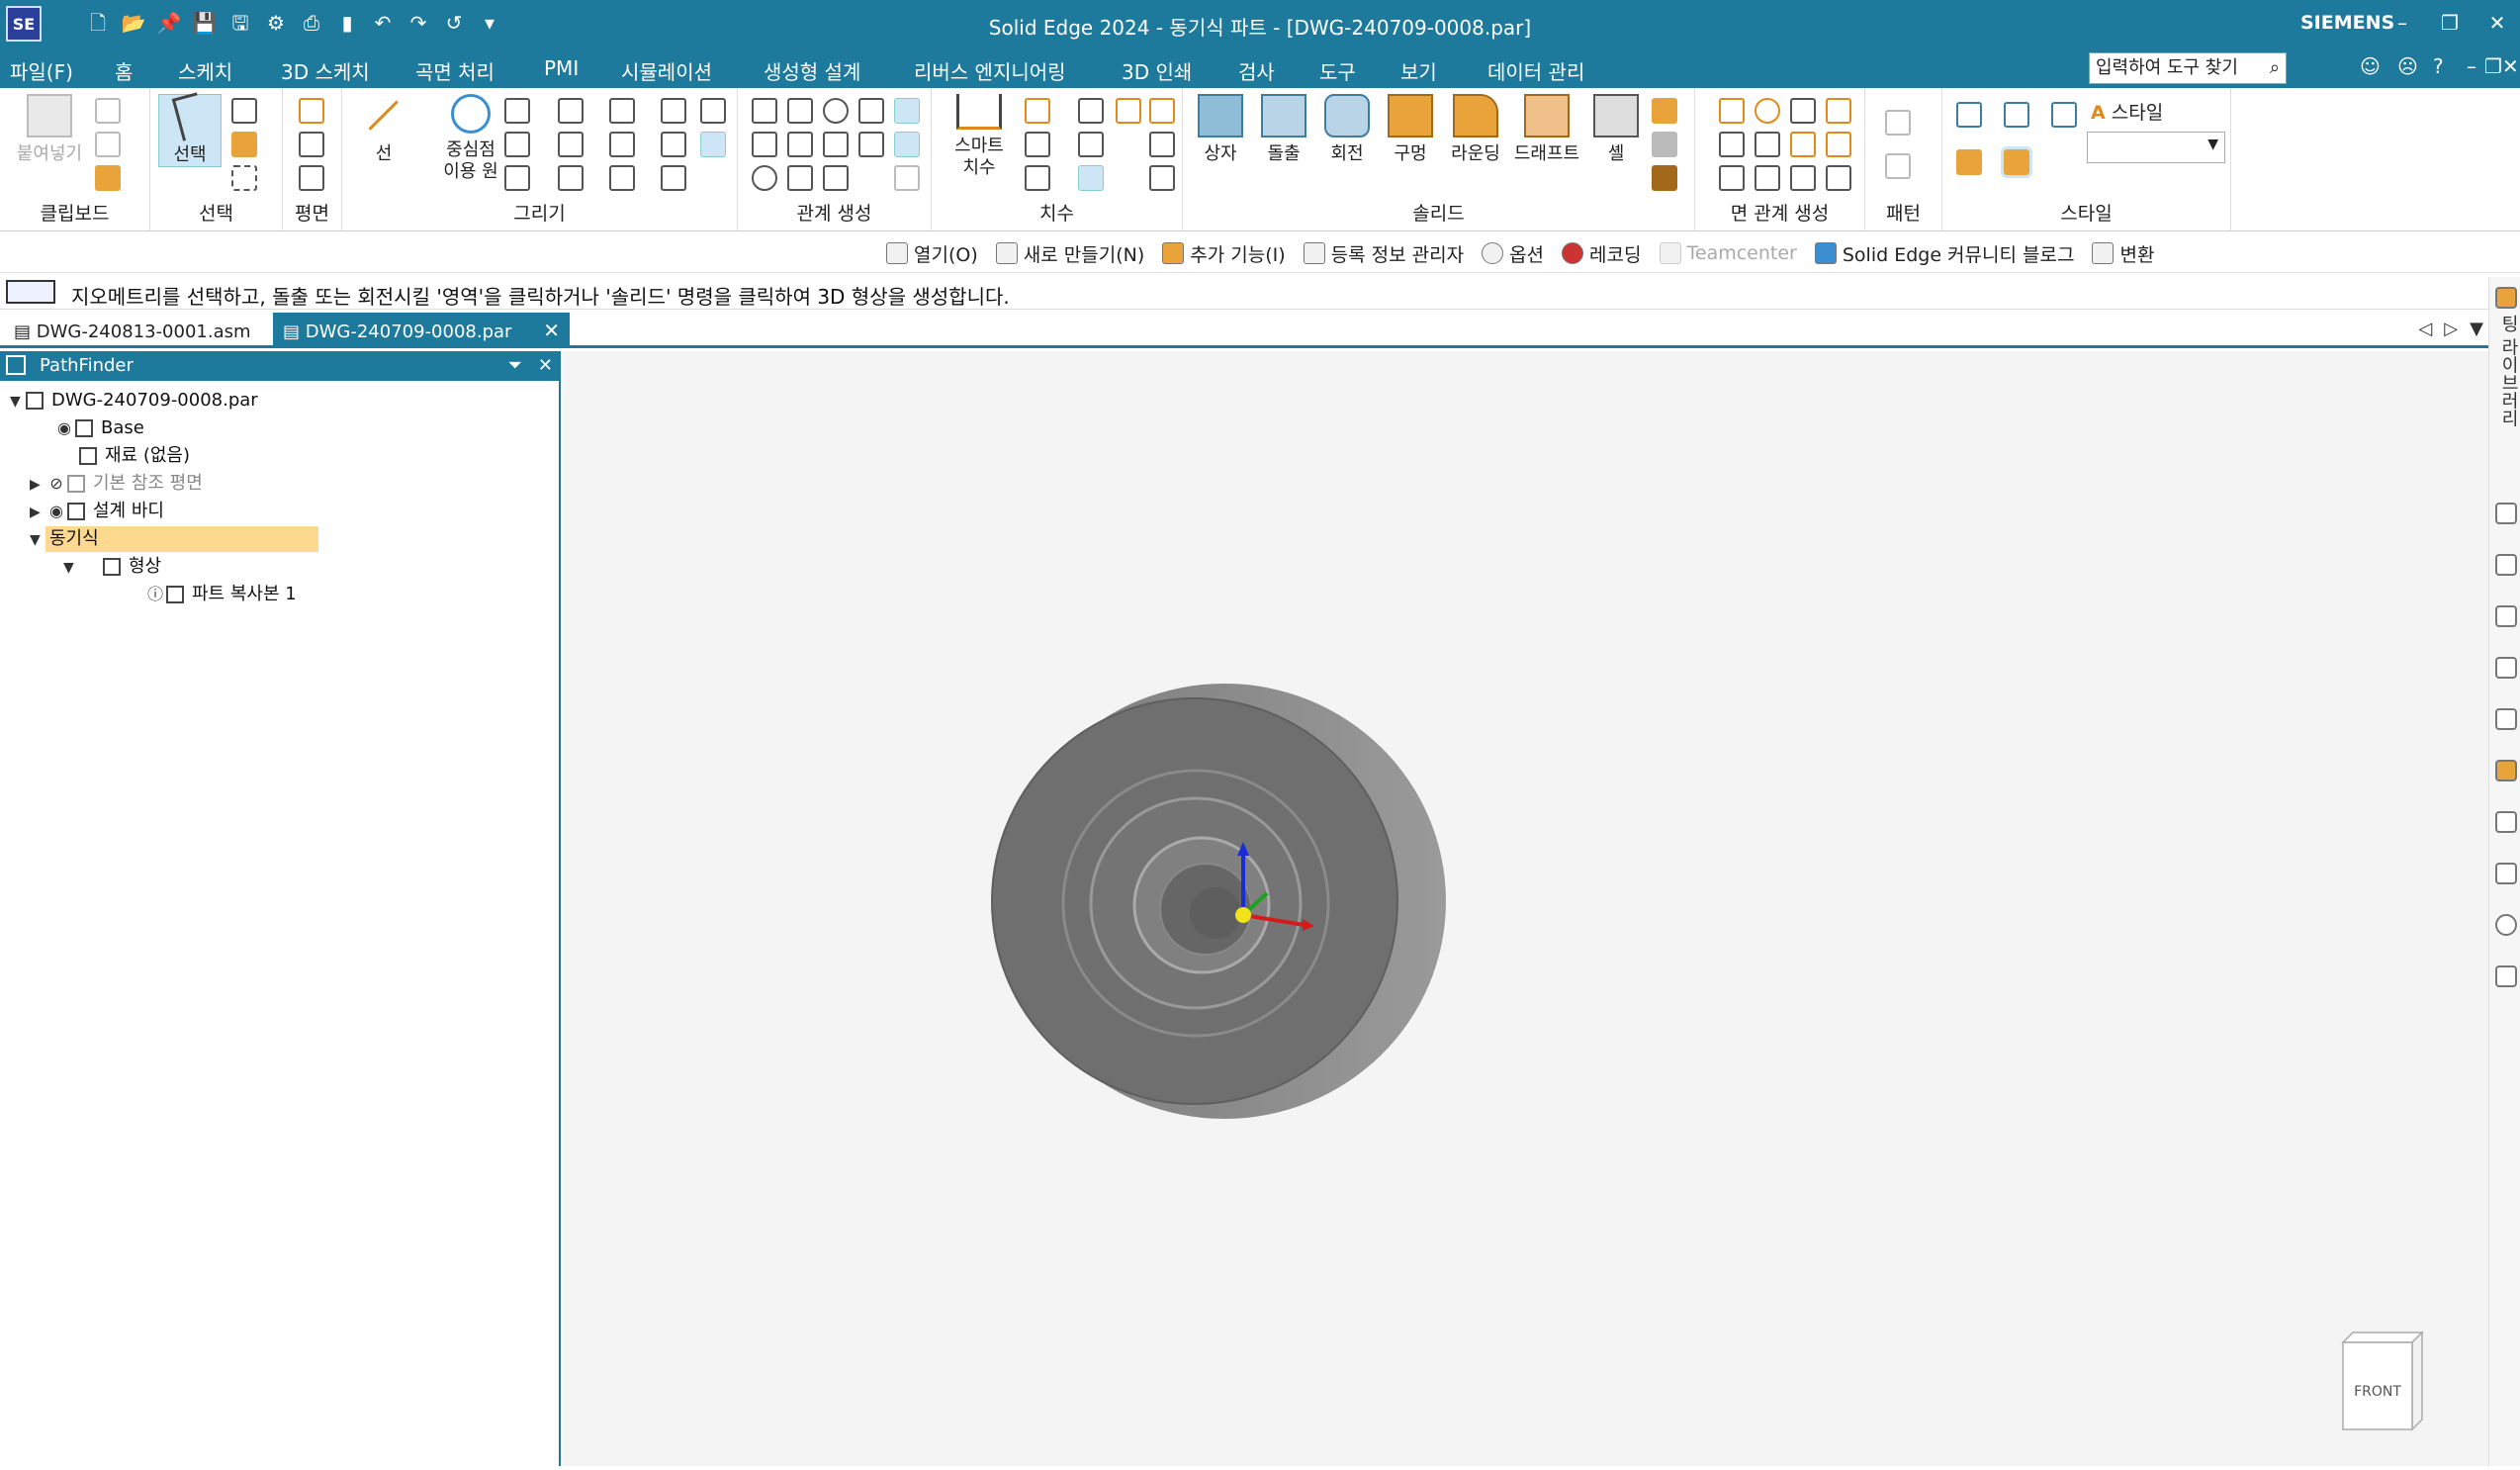  Describe the element at coordinates (1037, 178) in the screenshot. I see `chamfer-dim-icon` at that location.